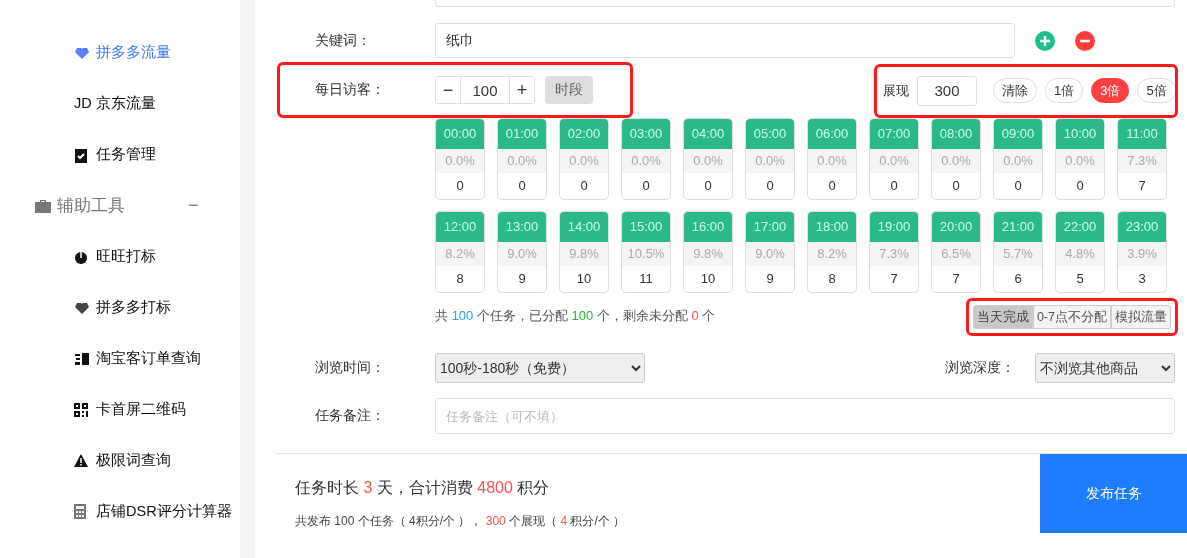 The image size is (1187, 558). I want to click on sidebar-item: JD 京东流量, so click(120, 103).